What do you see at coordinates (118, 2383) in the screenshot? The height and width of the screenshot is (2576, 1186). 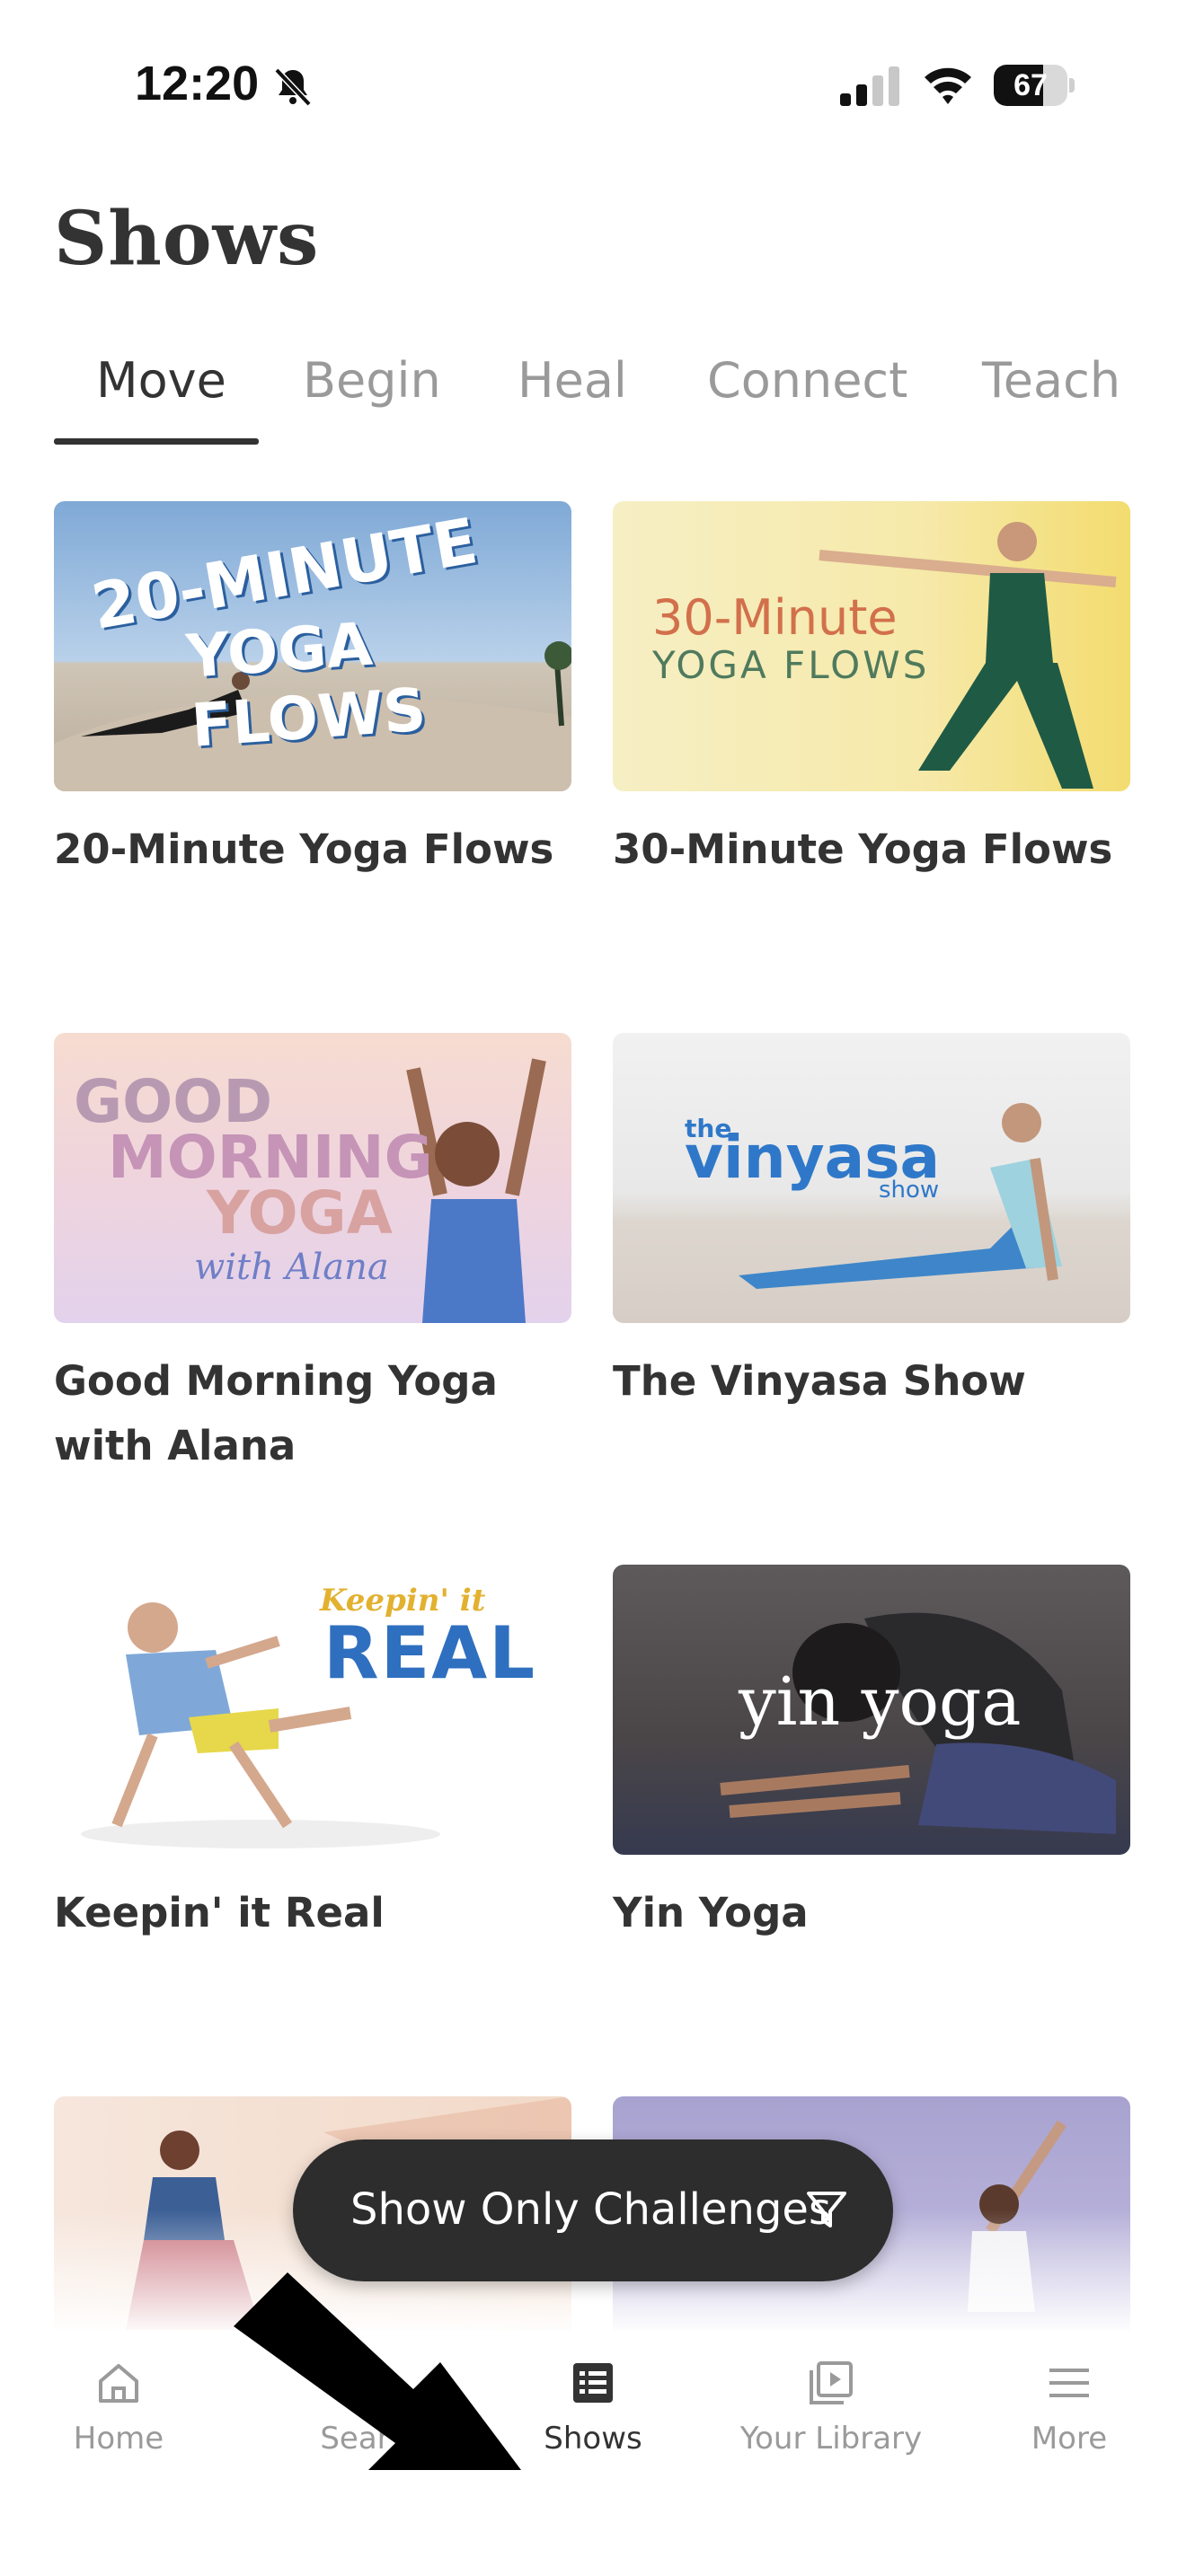 I see `home-icon` at bounding box center [118, 2383].